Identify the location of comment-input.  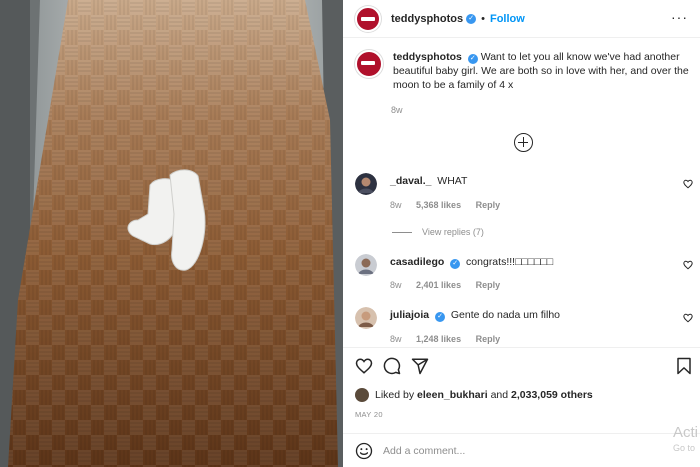
(518, 451).